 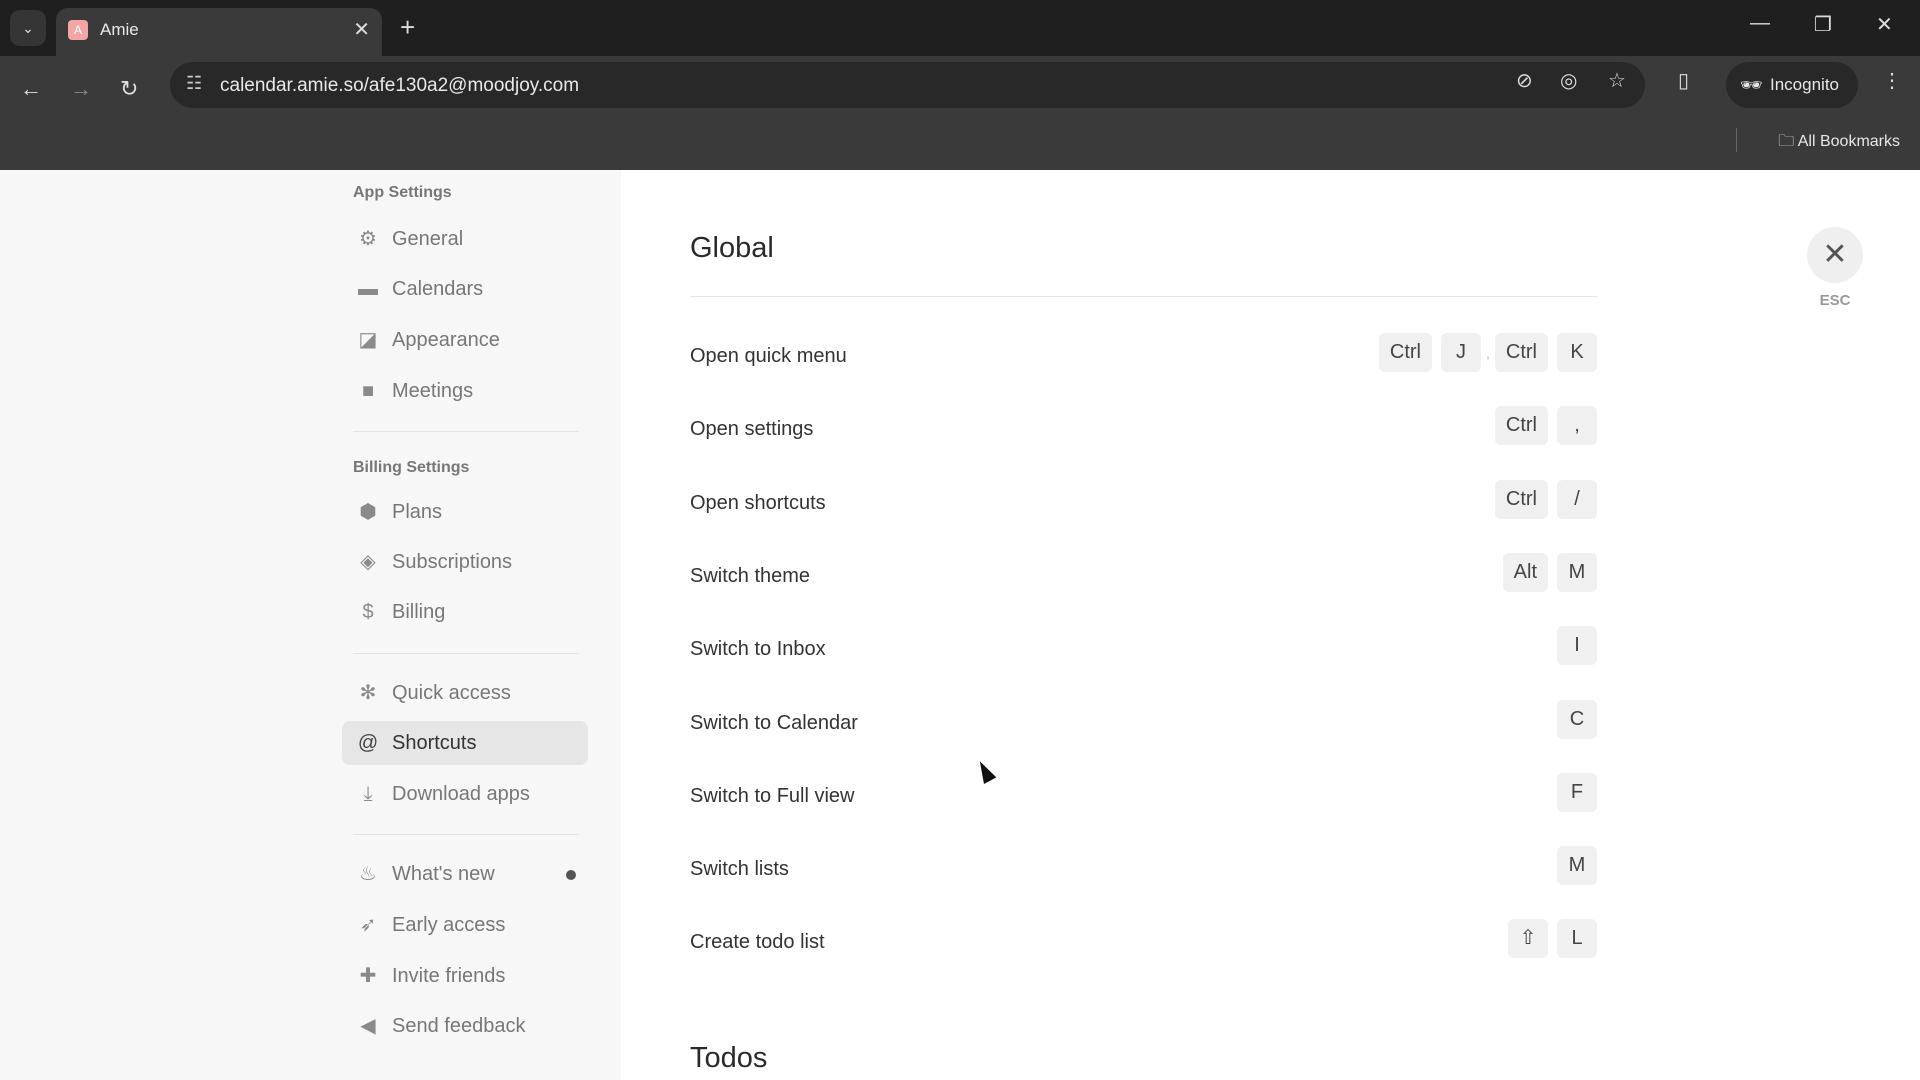 What do you see at coordinates (31, 89) in the screenshot?
I see `back-icon: ←` at bounding box center [31, 89].